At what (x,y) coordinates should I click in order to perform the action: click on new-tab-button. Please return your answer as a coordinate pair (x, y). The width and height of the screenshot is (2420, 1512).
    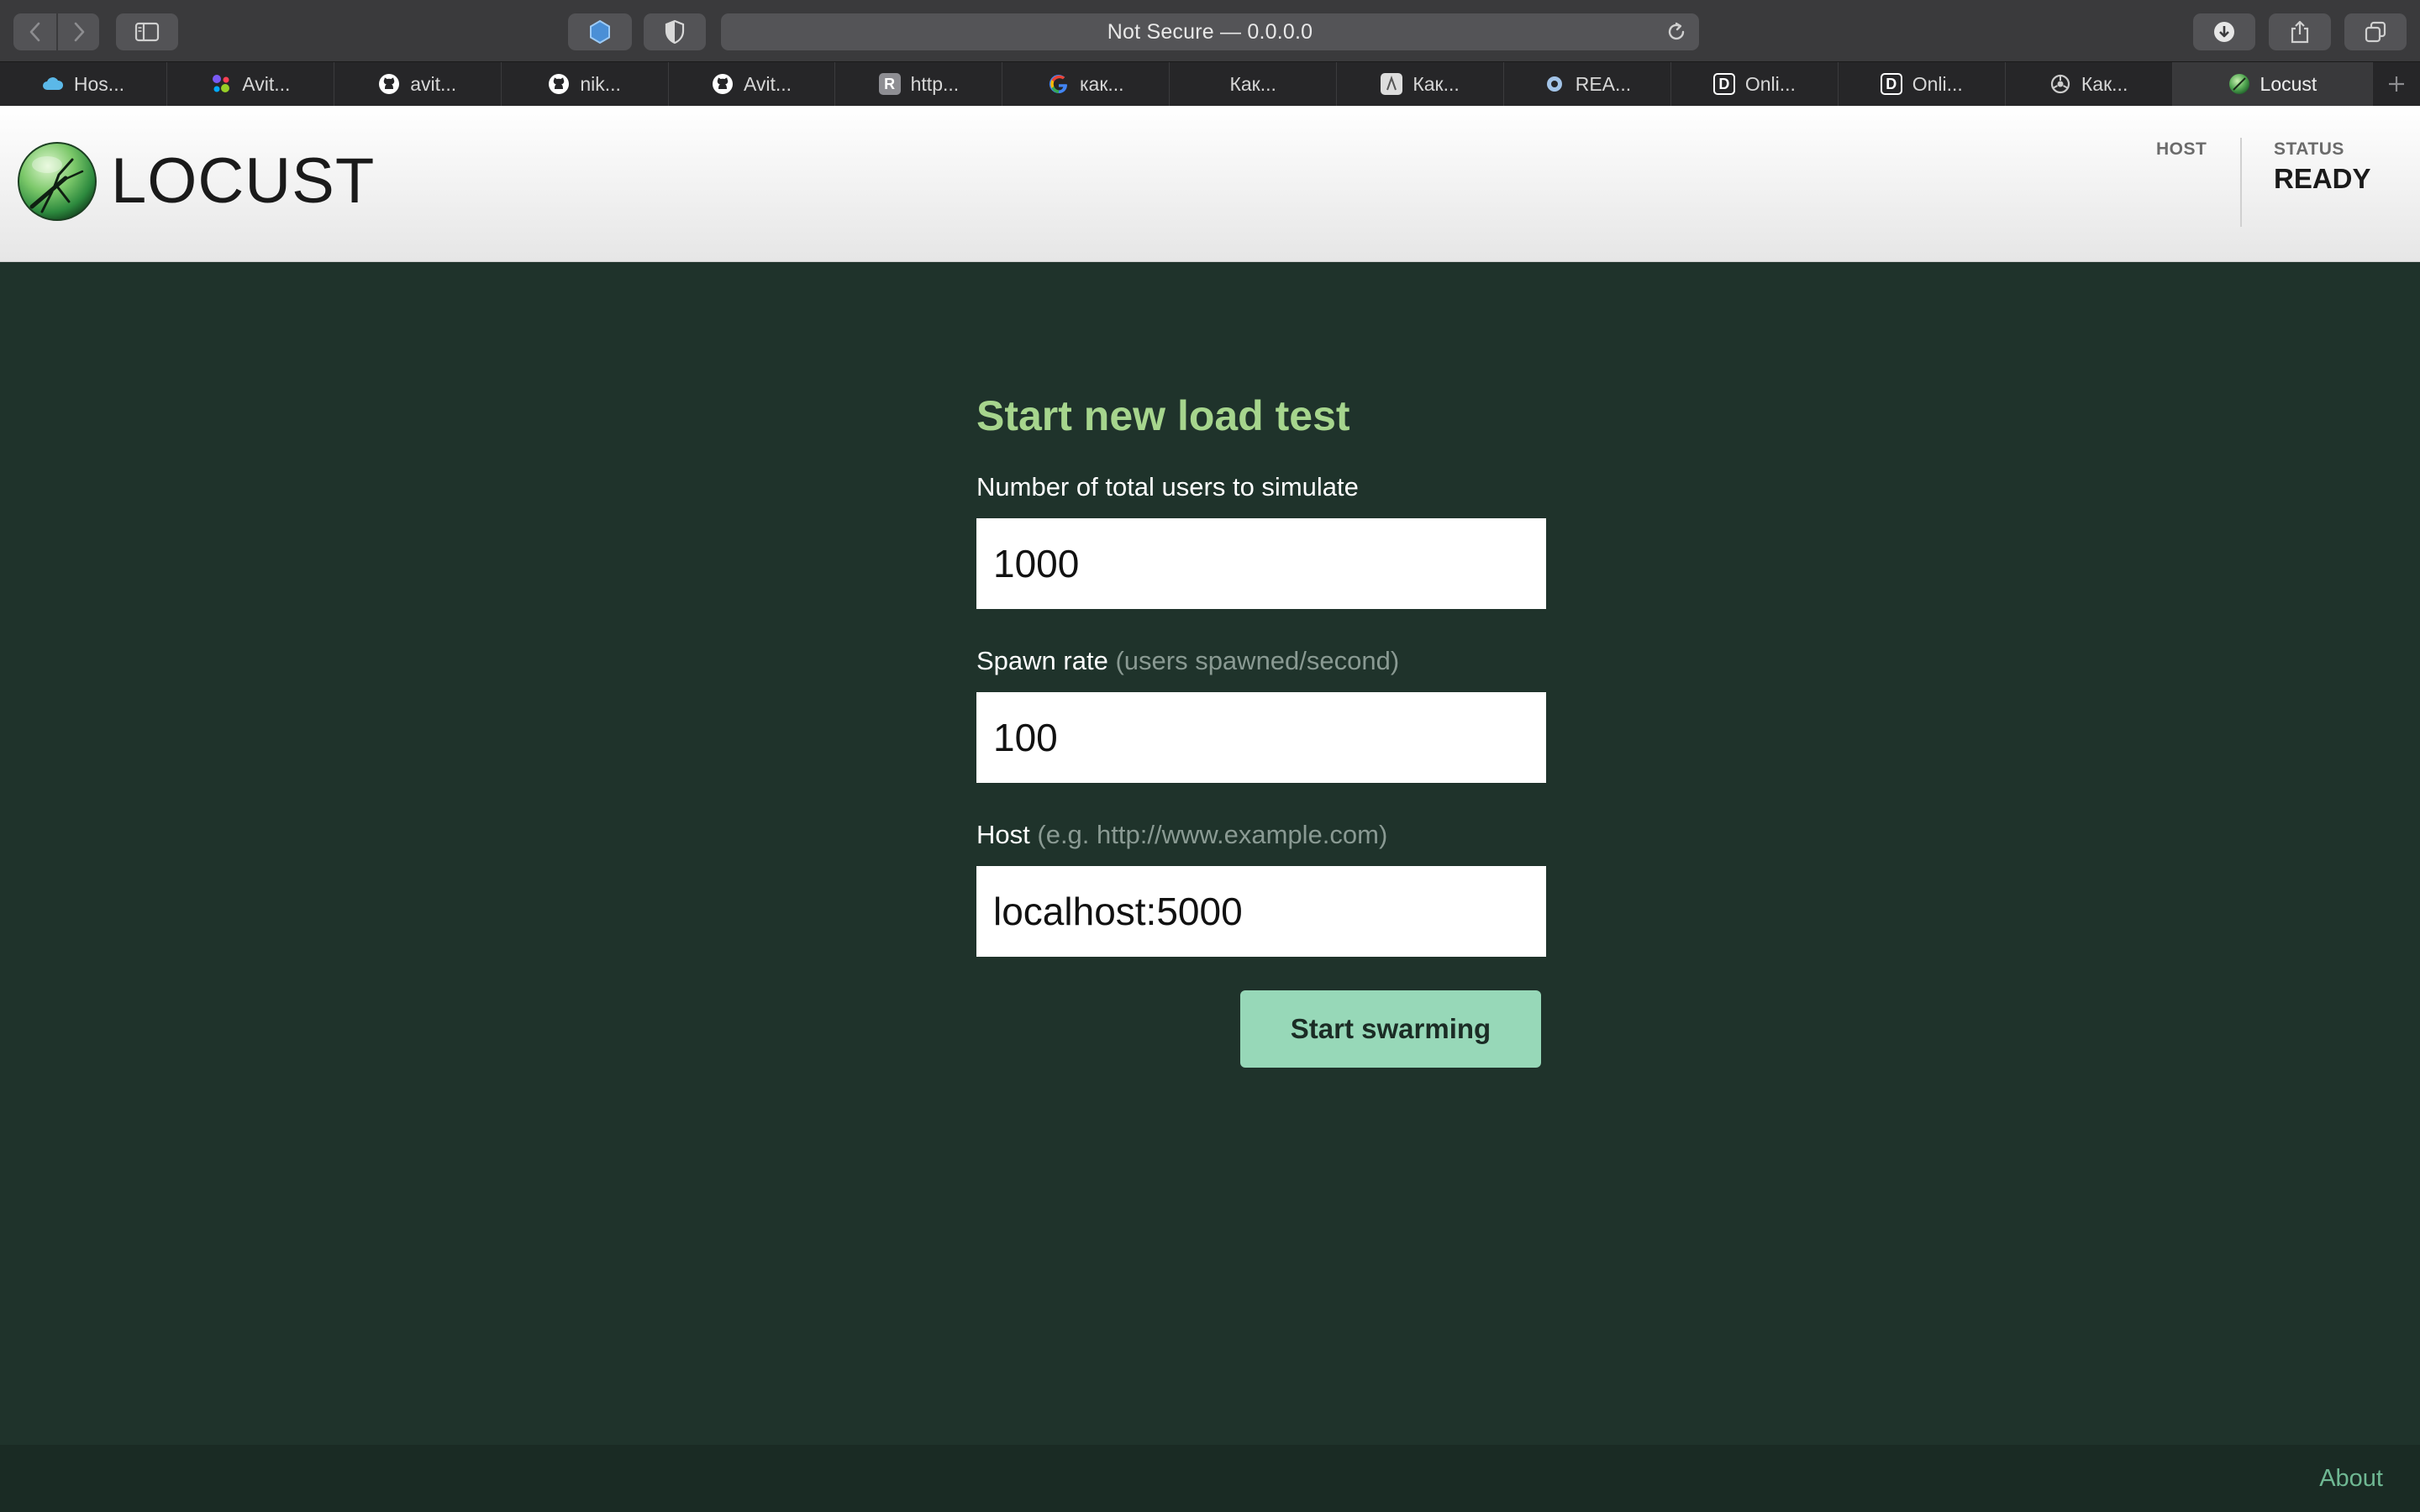
    Looking at the image, I should click on (2396, 84).